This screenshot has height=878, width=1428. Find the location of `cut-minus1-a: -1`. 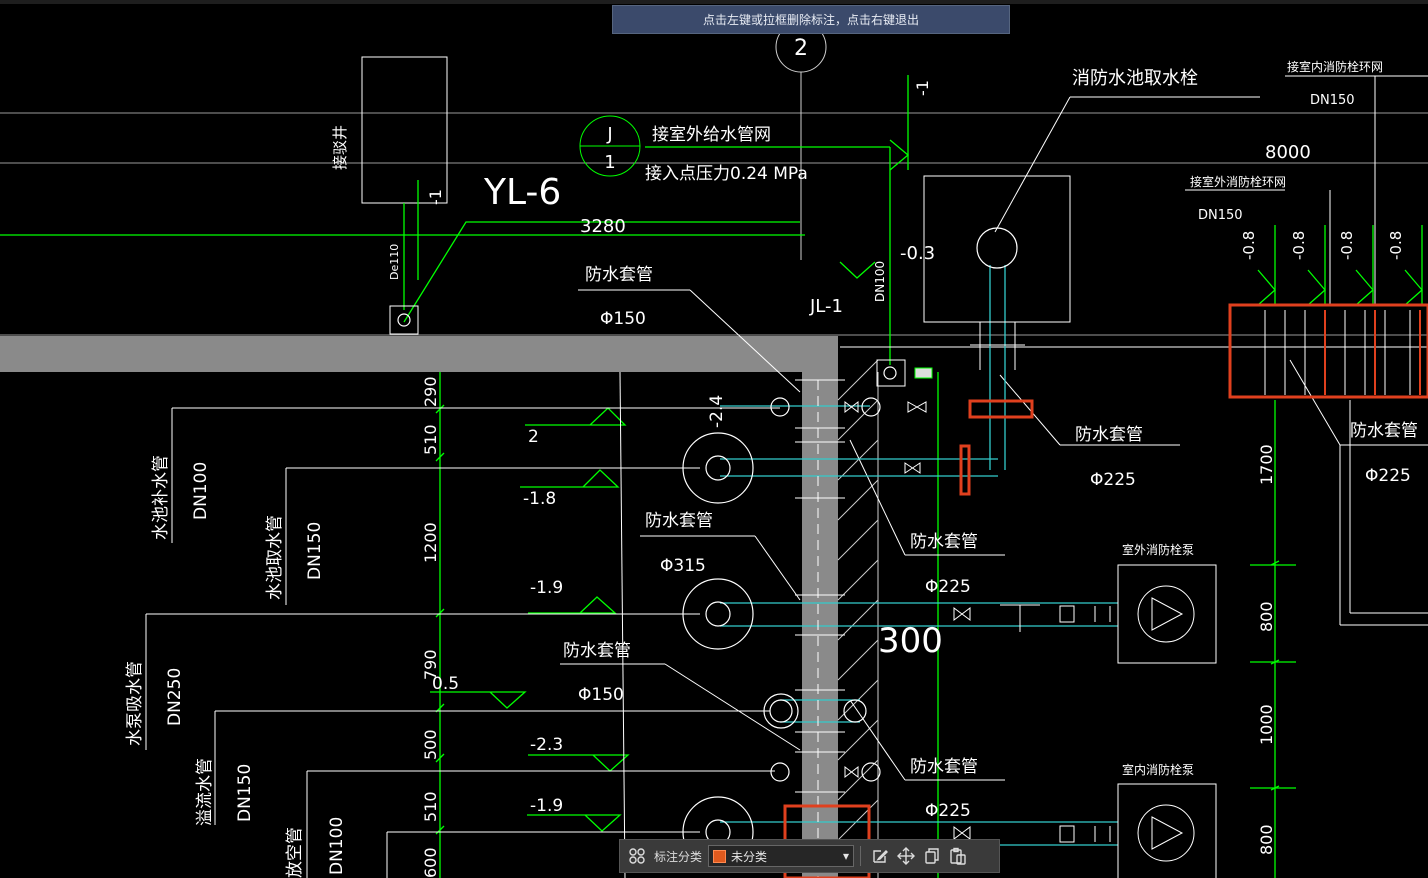

cut-minus1-a: -1 is located at coordinates (435, 197).